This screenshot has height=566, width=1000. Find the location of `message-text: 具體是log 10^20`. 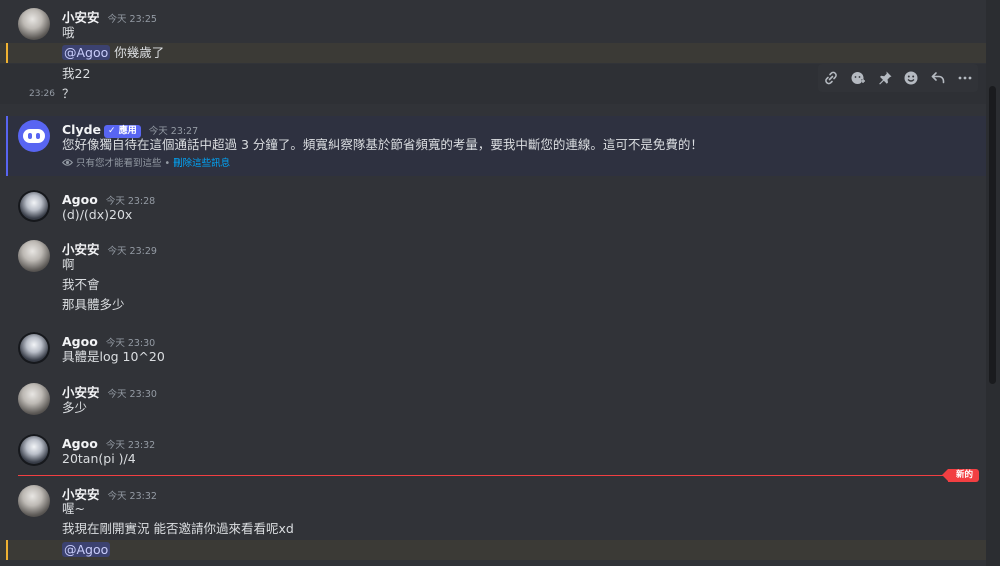

message-text: 具體是log 10^20 is located at coordinates (113, 356).